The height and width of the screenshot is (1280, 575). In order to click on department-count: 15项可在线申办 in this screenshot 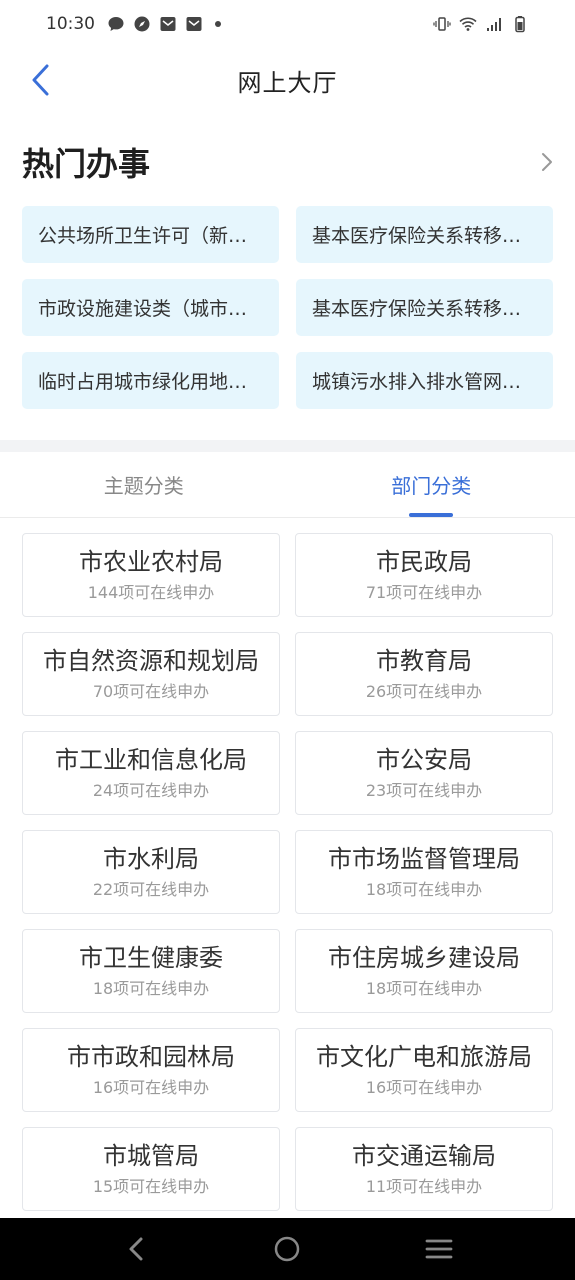, I will do `click(151, 1186)`.